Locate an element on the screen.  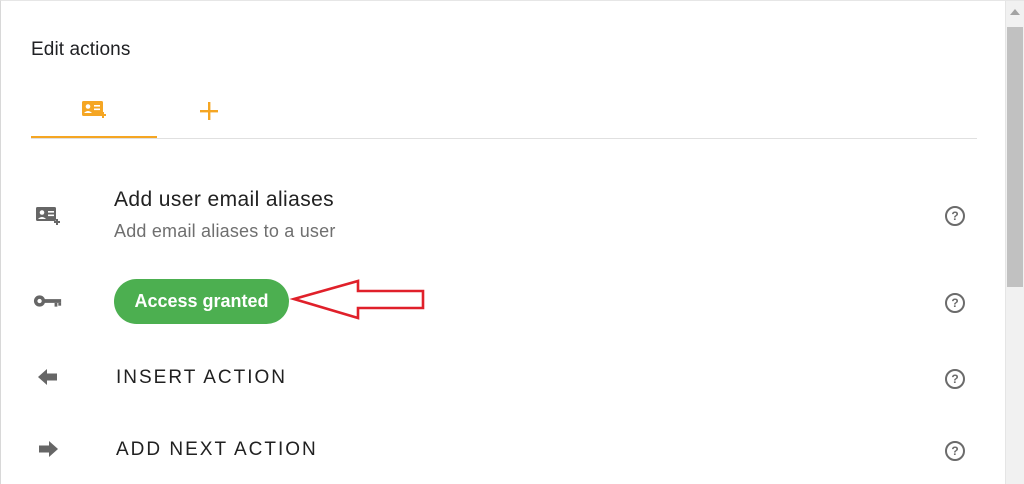
action-subtitle: Add email aliases to a user is located at coordinates (225, 231).